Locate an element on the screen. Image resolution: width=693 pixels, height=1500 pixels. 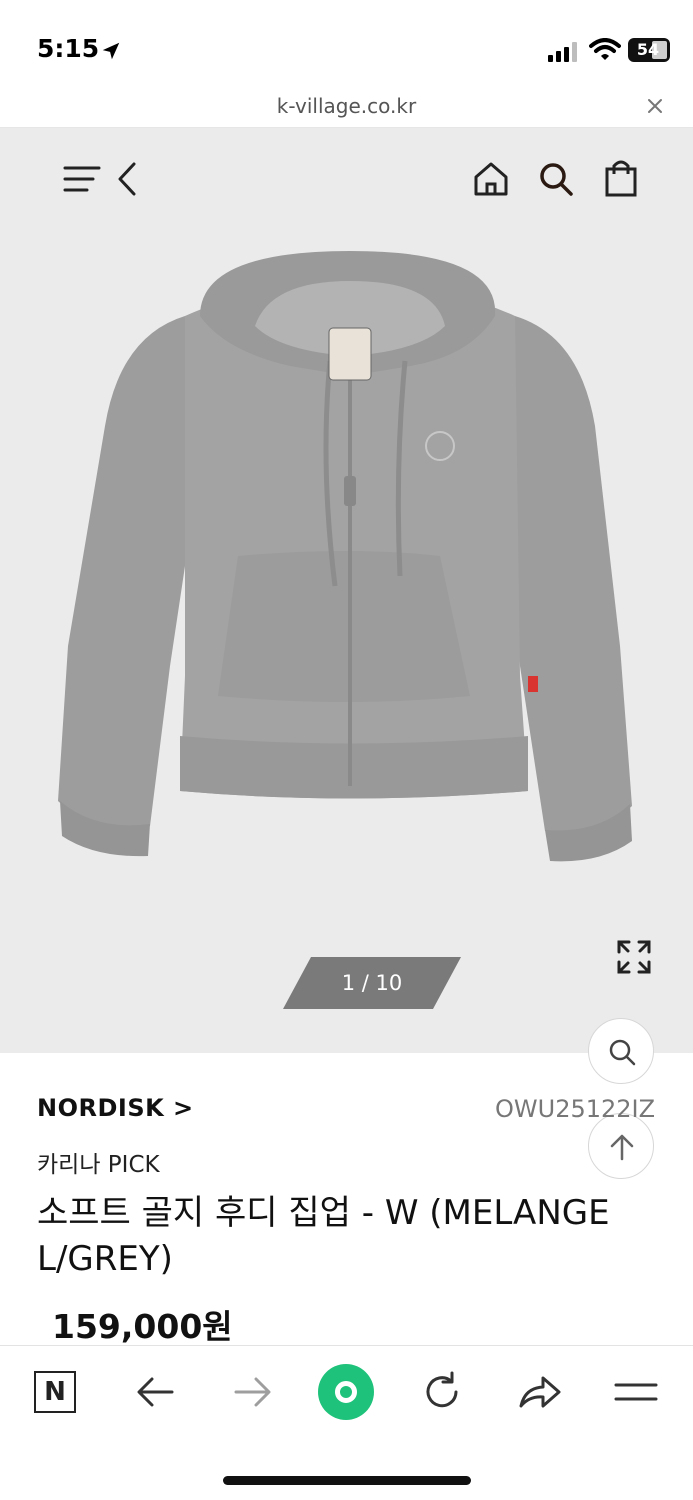
battery-level: 54 is located at coordinates (648, 49).